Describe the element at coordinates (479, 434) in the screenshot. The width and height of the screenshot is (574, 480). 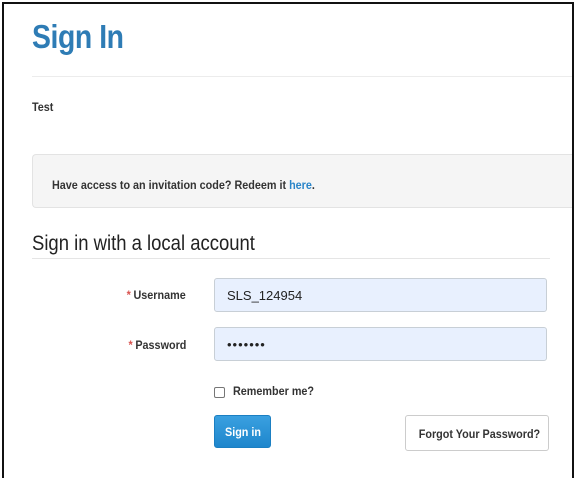
I see `forgot-password-button-label: Forgot Your Password?` at that location.